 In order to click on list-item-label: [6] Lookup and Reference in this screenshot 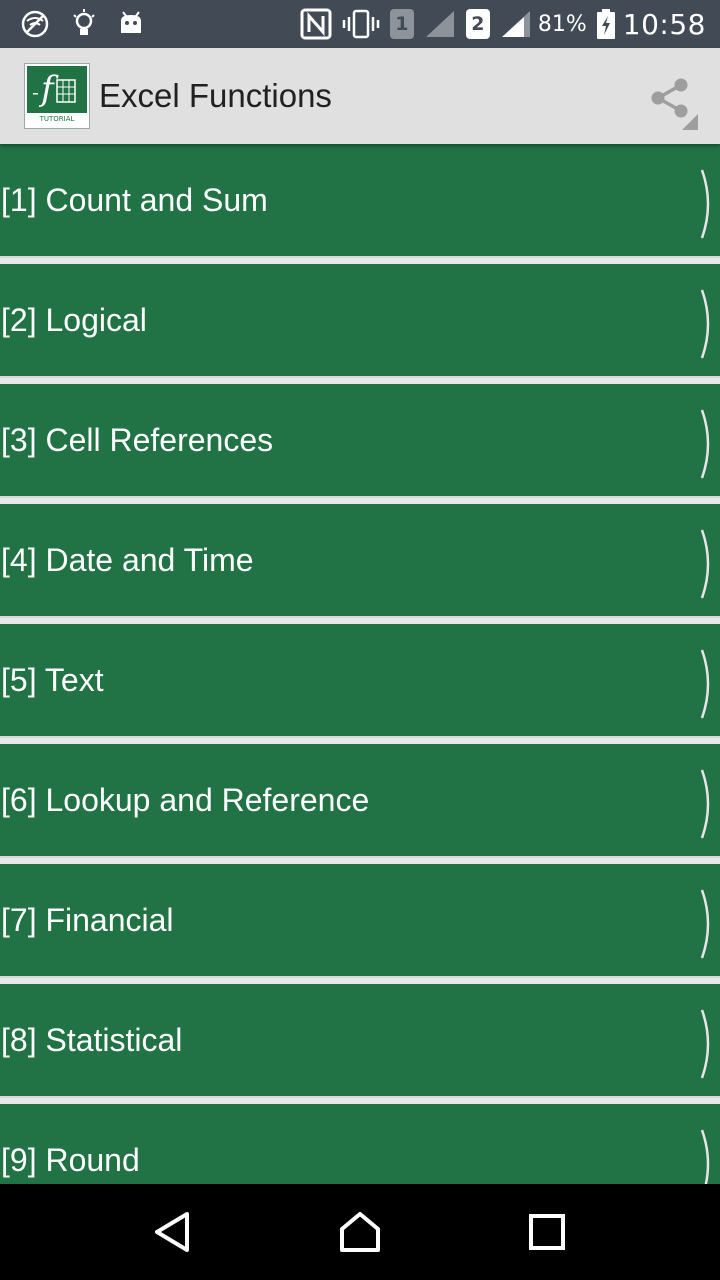, I will do `click(185, 799)`.